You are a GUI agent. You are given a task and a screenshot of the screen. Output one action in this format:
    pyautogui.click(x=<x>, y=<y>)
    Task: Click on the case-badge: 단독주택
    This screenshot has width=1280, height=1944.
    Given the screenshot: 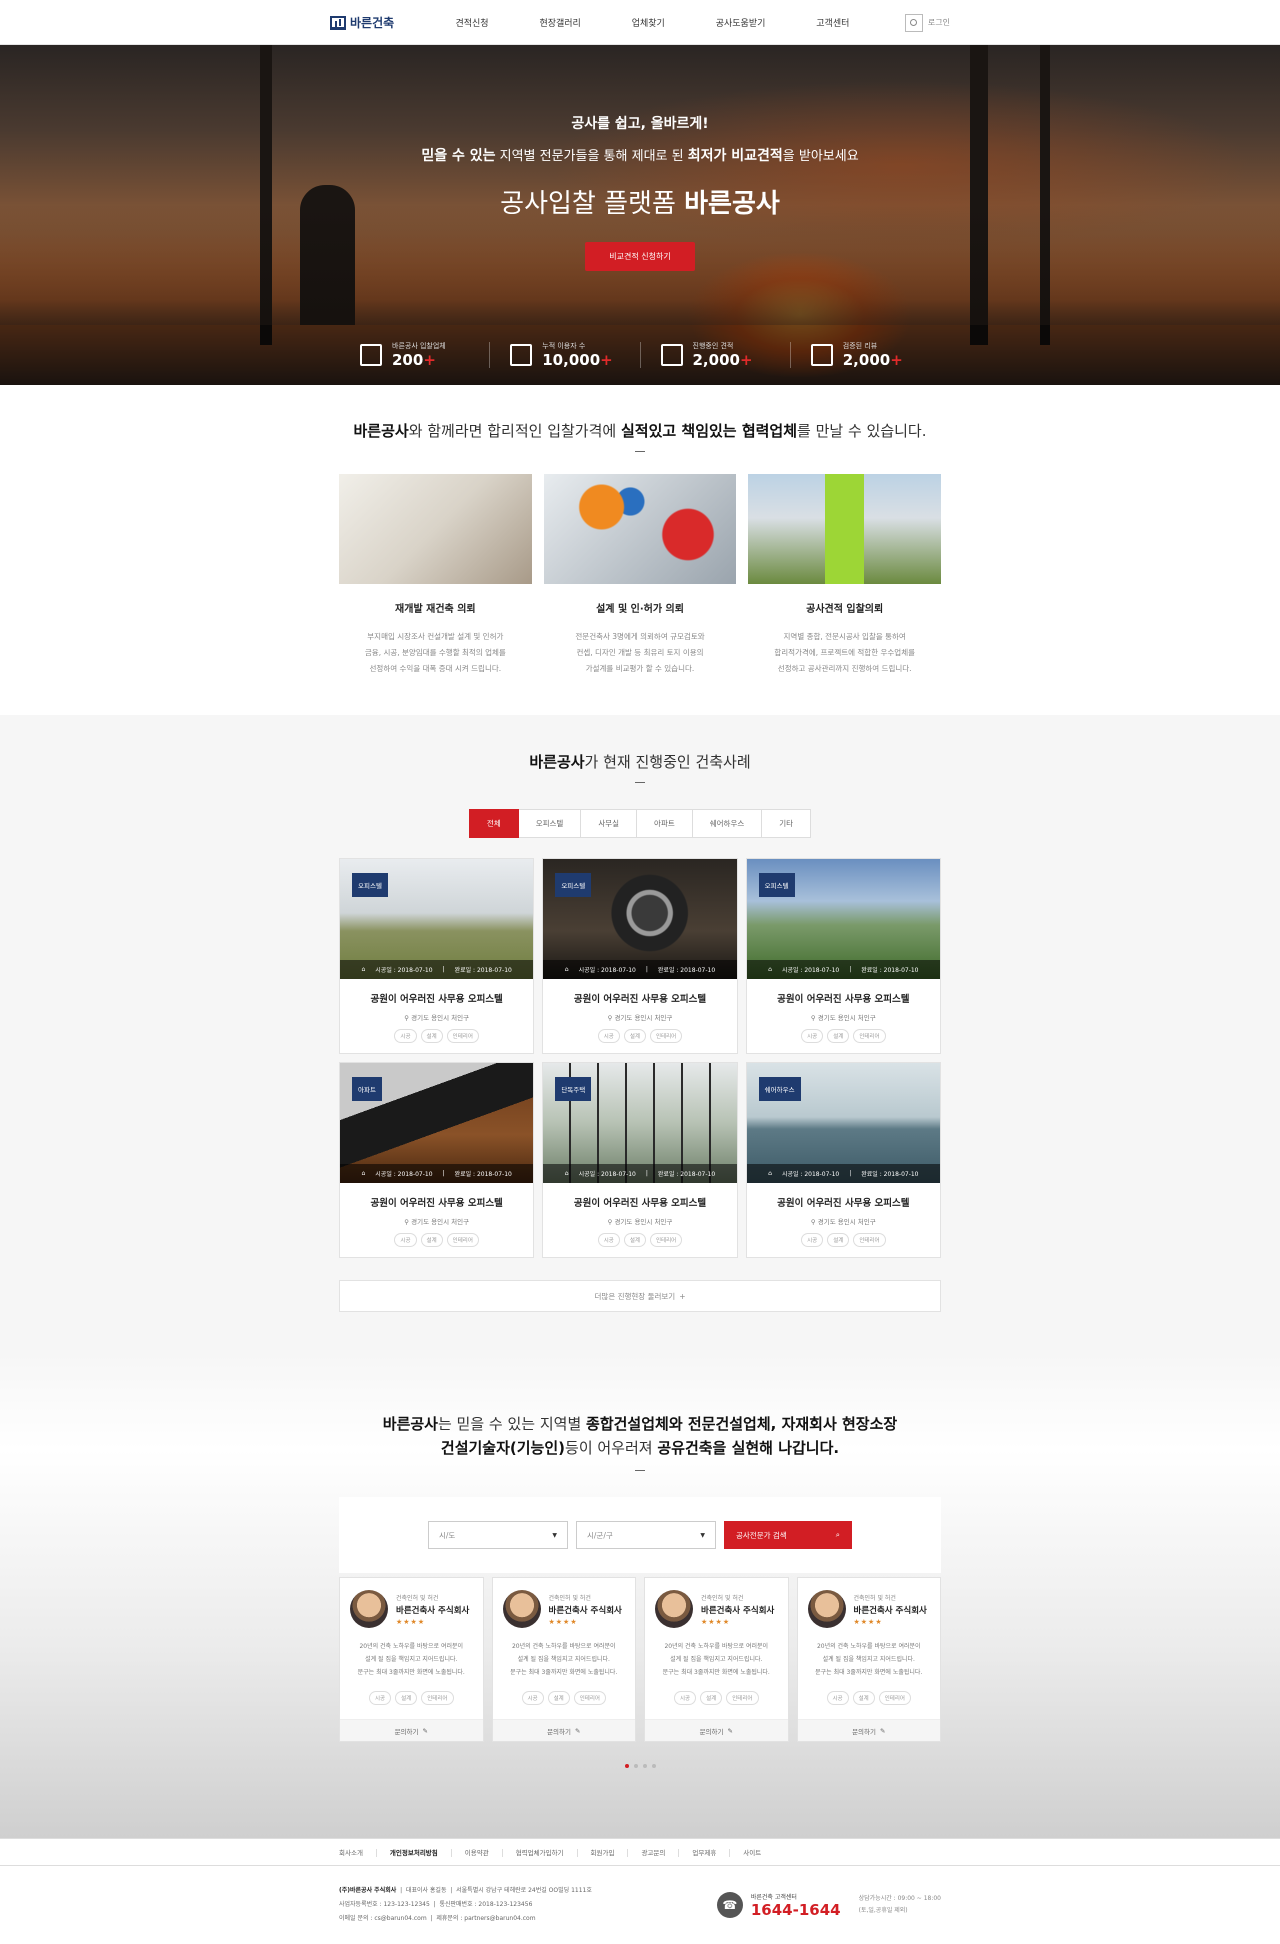 What is the action you would take?
    pyautogui.click(x=573, y=1089)
    